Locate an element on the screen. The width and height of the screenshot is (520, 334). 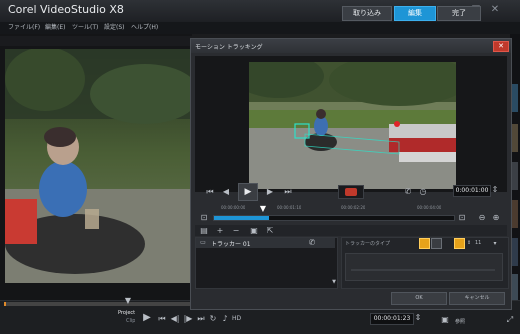
mark-out-icon: ⊡ is located at coordinates (462, 218).